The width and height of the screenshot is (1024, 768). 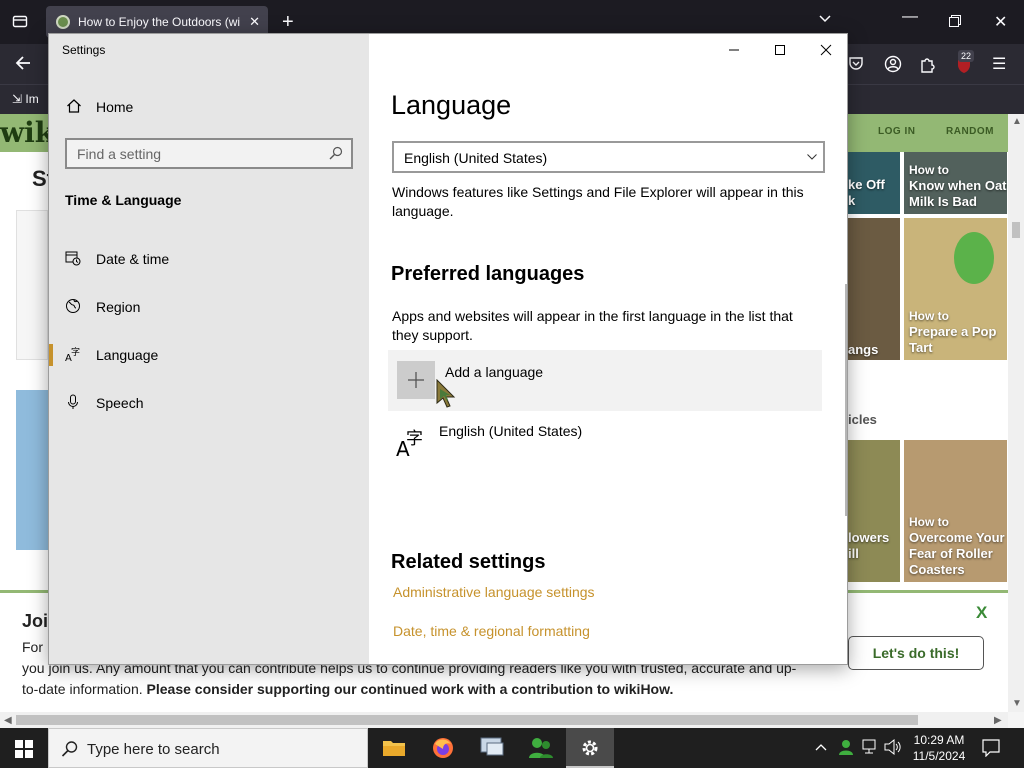 What do you see at coordinates (491, 631) in the screenshot?
I see `regional-formatting-link: Date, time & regional formatting` at bounding box center [491, 631].